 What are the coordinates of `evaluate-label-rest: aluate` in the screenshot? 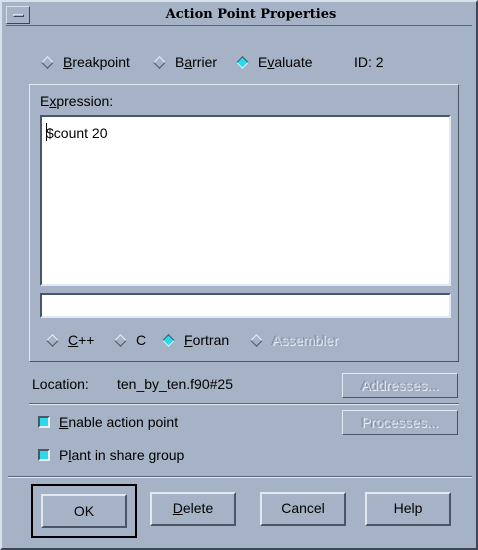 It's located at (293, 62).